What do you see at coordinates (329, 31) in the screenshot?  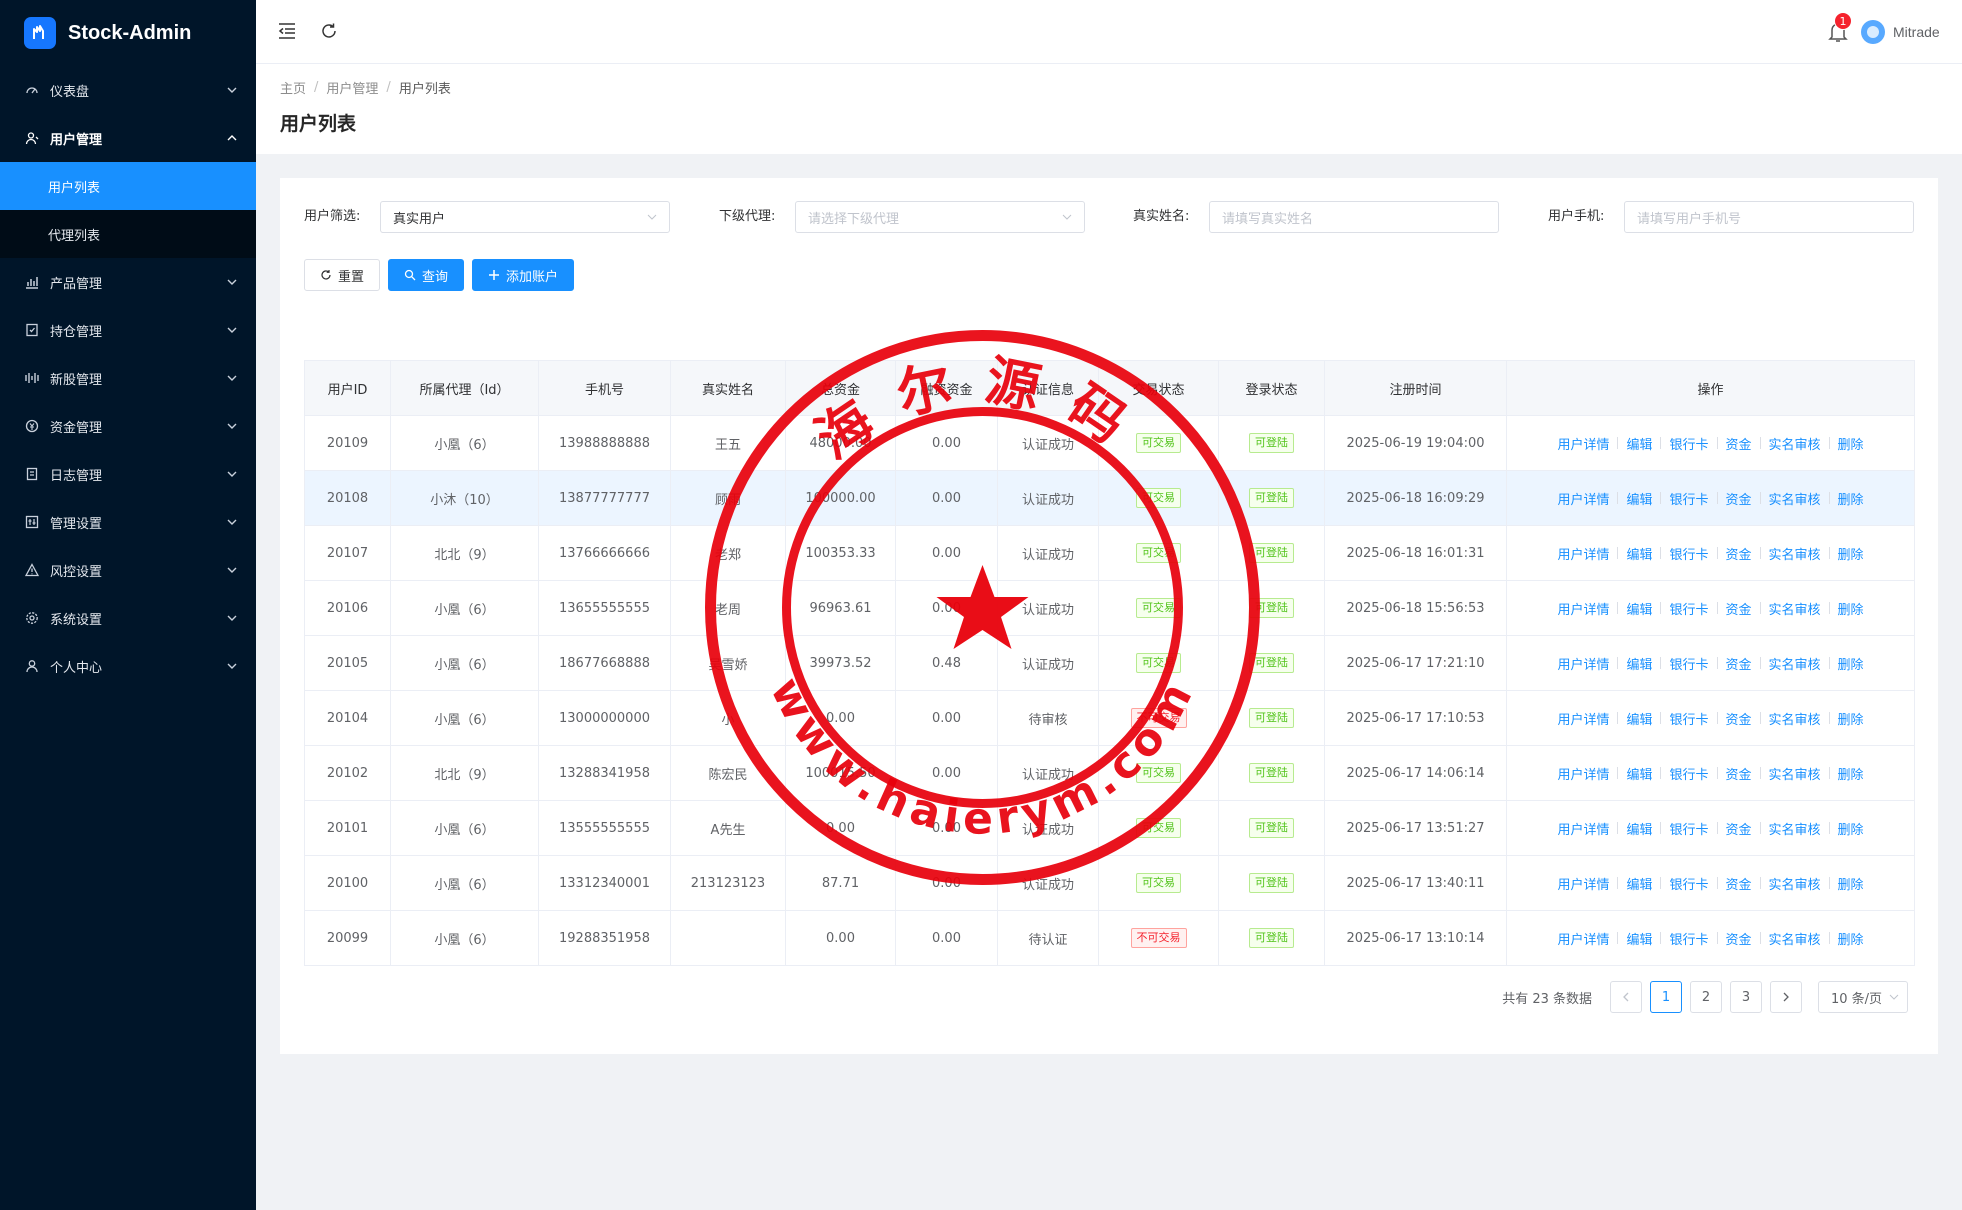 I see `refresh-icon` at bounding box center [329, 31].